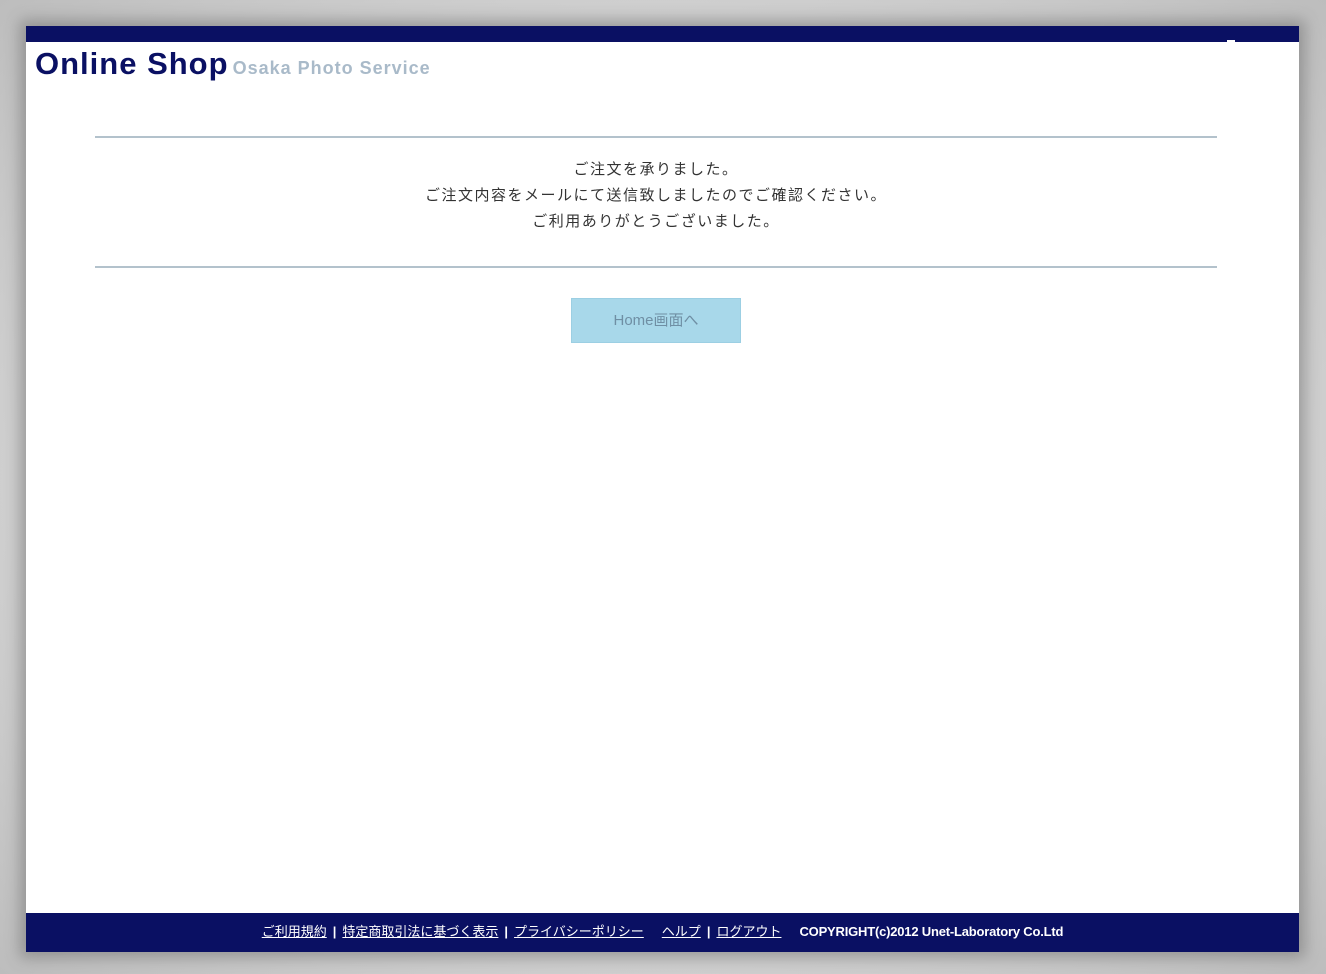 Image resolution: width=1326 pixels, height=974 pixels. What do you see at coordinates (662, 34) in the screenshot?
I see `top-bar` at bounding box center [662, 34].